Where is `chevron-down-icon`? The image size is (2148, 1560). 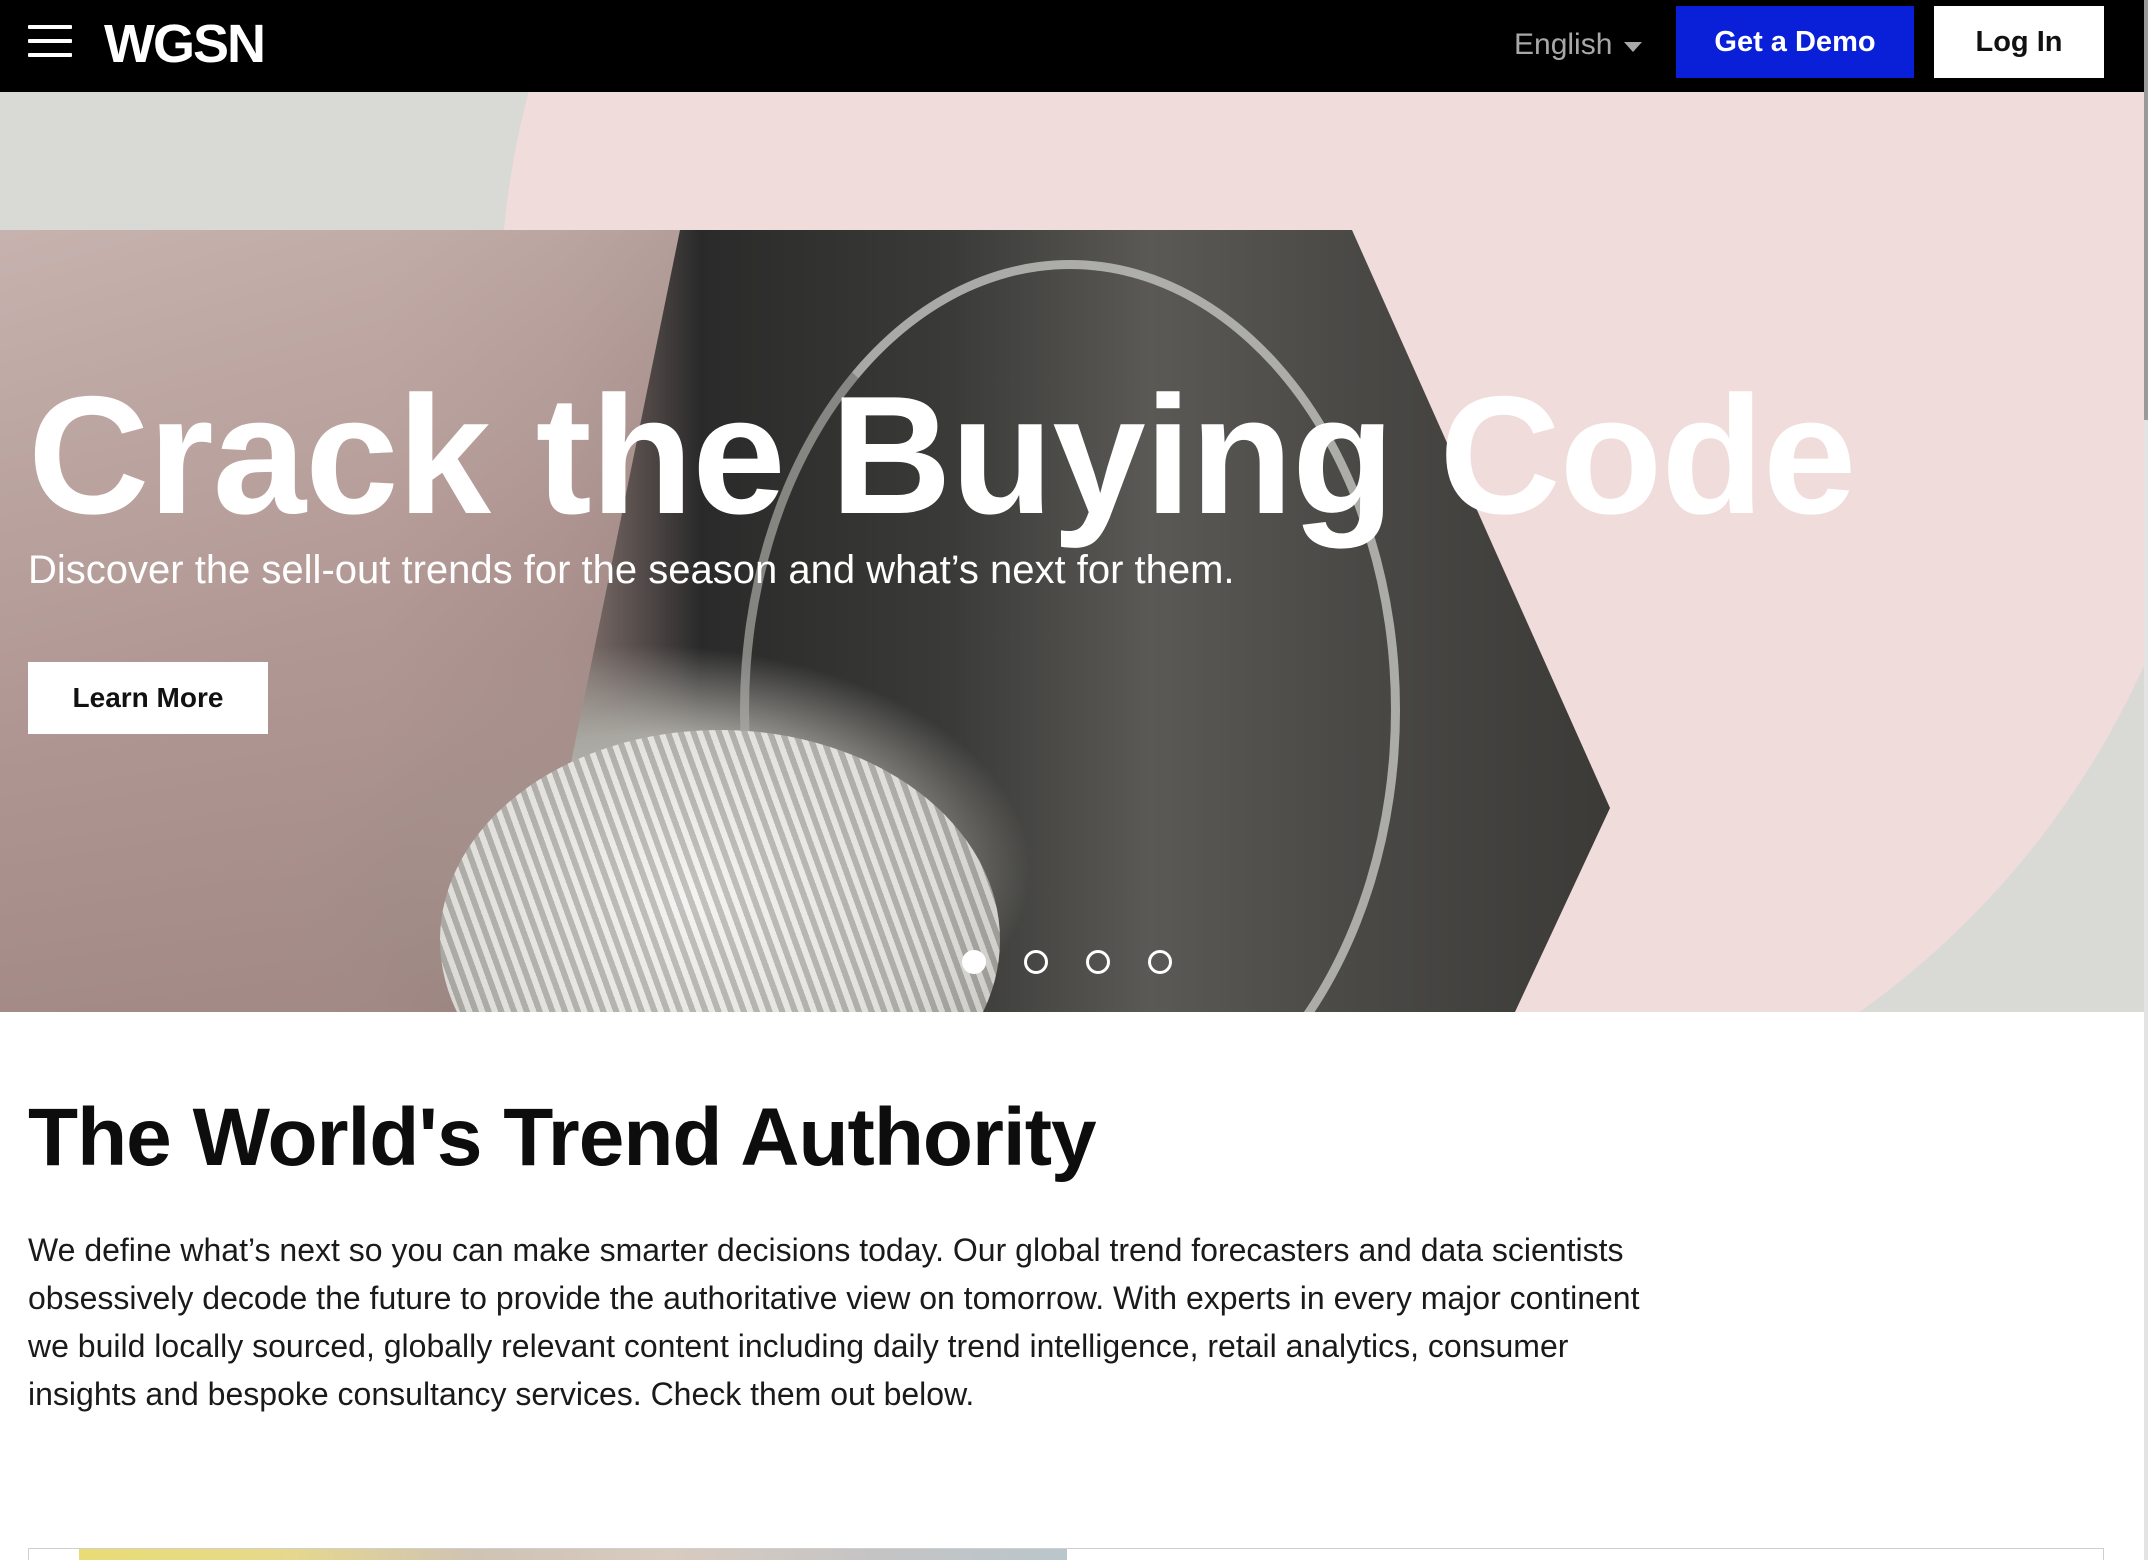 chevron-down-icon is located at coordinates (1633, 47).